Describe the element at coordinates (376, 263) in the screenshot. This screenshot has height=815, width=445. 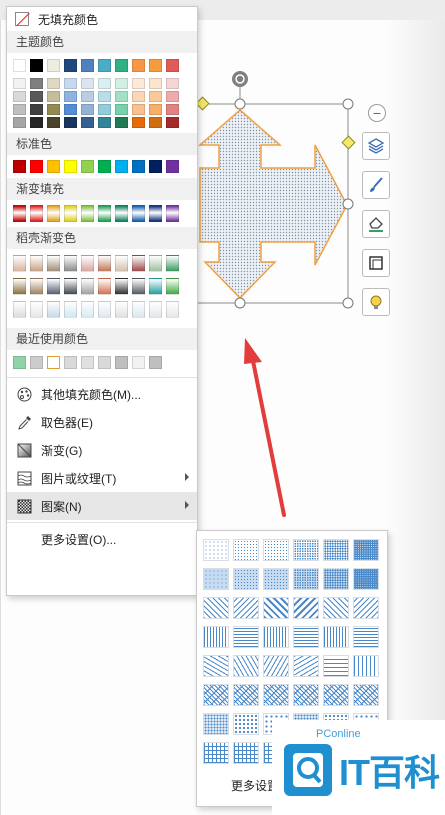
I see `frame-button` at that location.